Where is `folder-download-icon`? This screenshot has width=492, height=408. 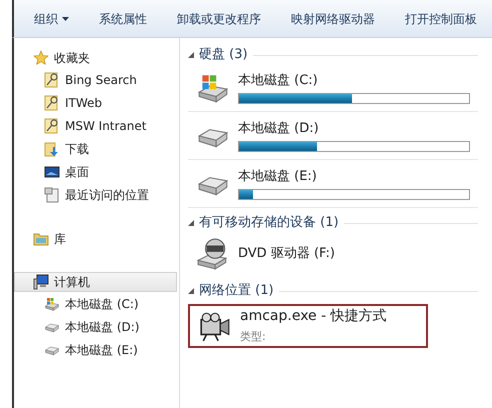 folder-download-icon is located at coordinates (52, 148).